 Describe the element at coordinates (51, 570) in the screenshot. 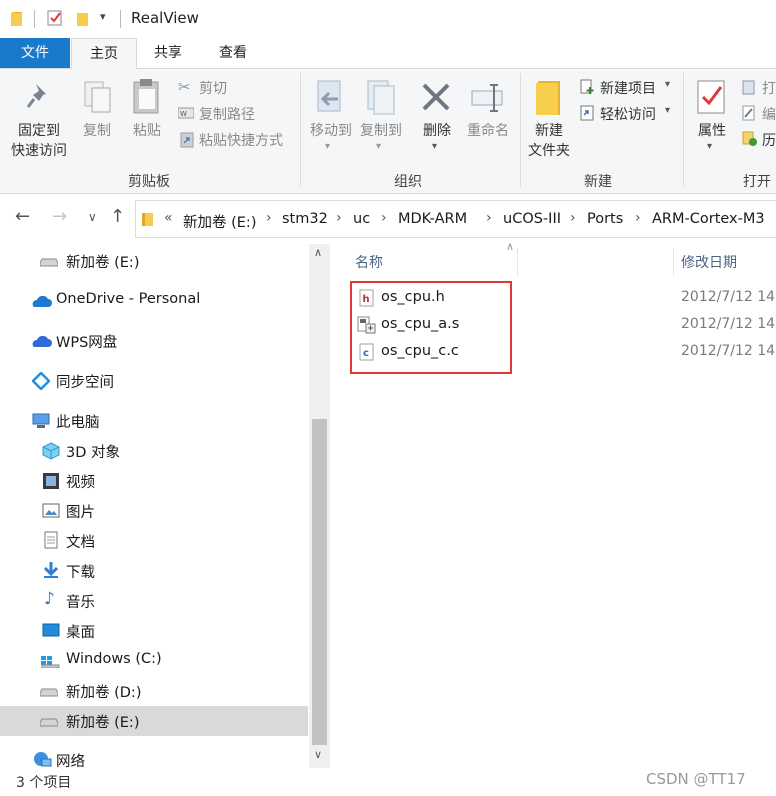

I see `download-icon` at that location.